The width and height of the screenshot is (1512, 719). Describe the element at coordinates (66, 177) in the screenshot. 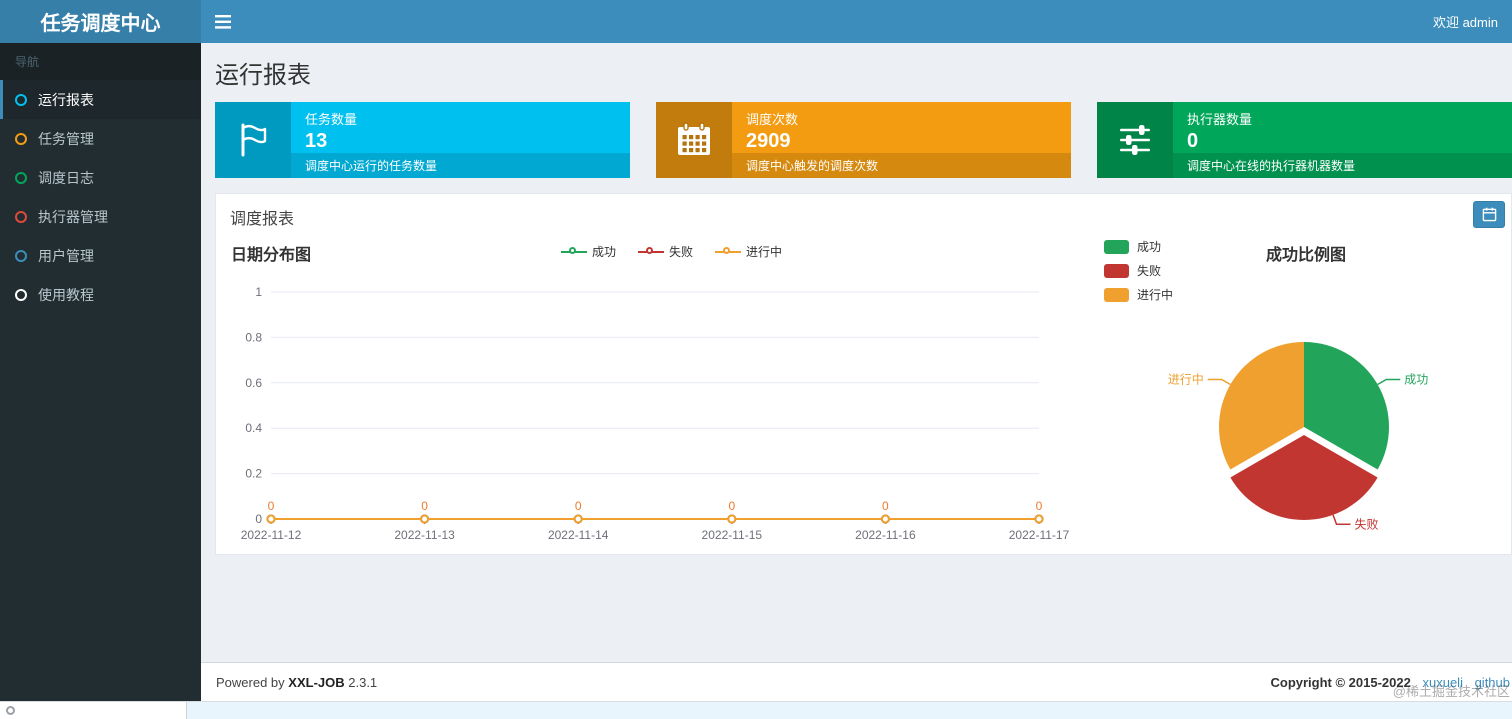

I see `sidebar-item-label: 调度日志` at that location.